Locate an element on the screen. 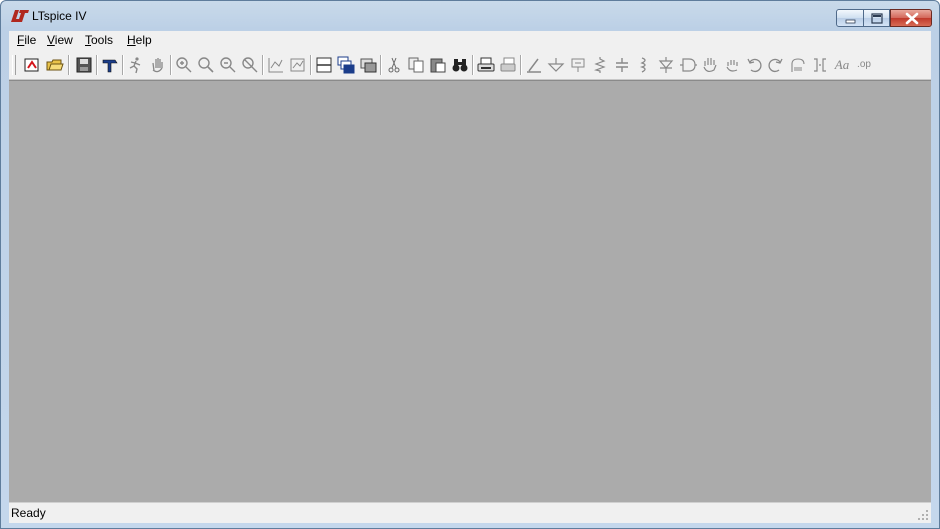  toolbar-grip is located at coordinates (14, 65).